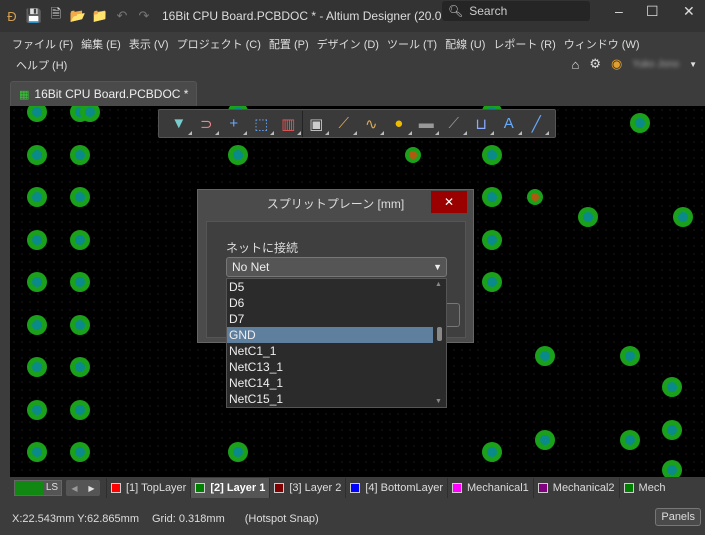  Describe the element at coordinates (56, 16) in the screenshot. I see `save-all-icon: 🗎` at that location.